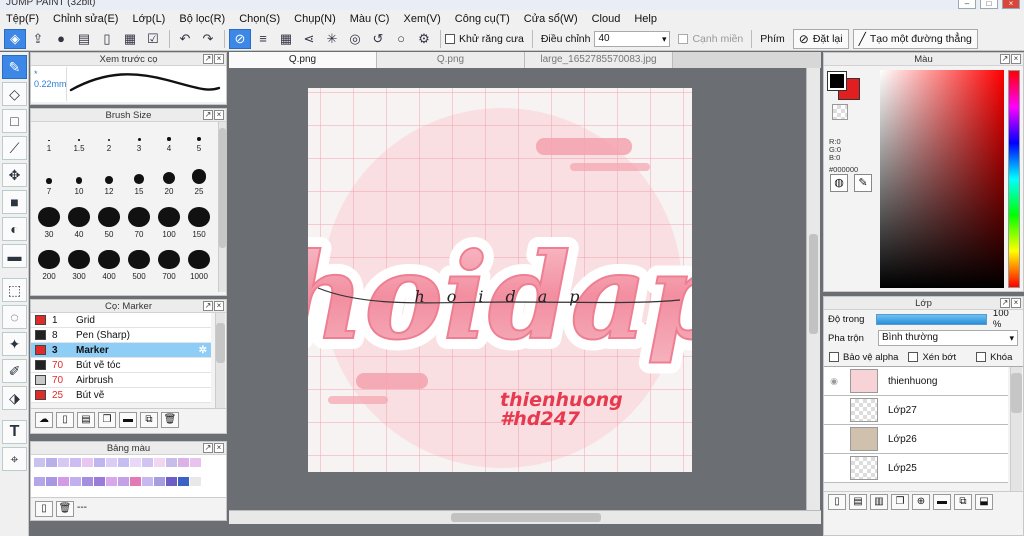 The width and height of the screenshot is (1024, 536). Describe the element at coordinates (121, 320) in the screenshot. I see `brush-item-grid: 1 Grid` at that location.